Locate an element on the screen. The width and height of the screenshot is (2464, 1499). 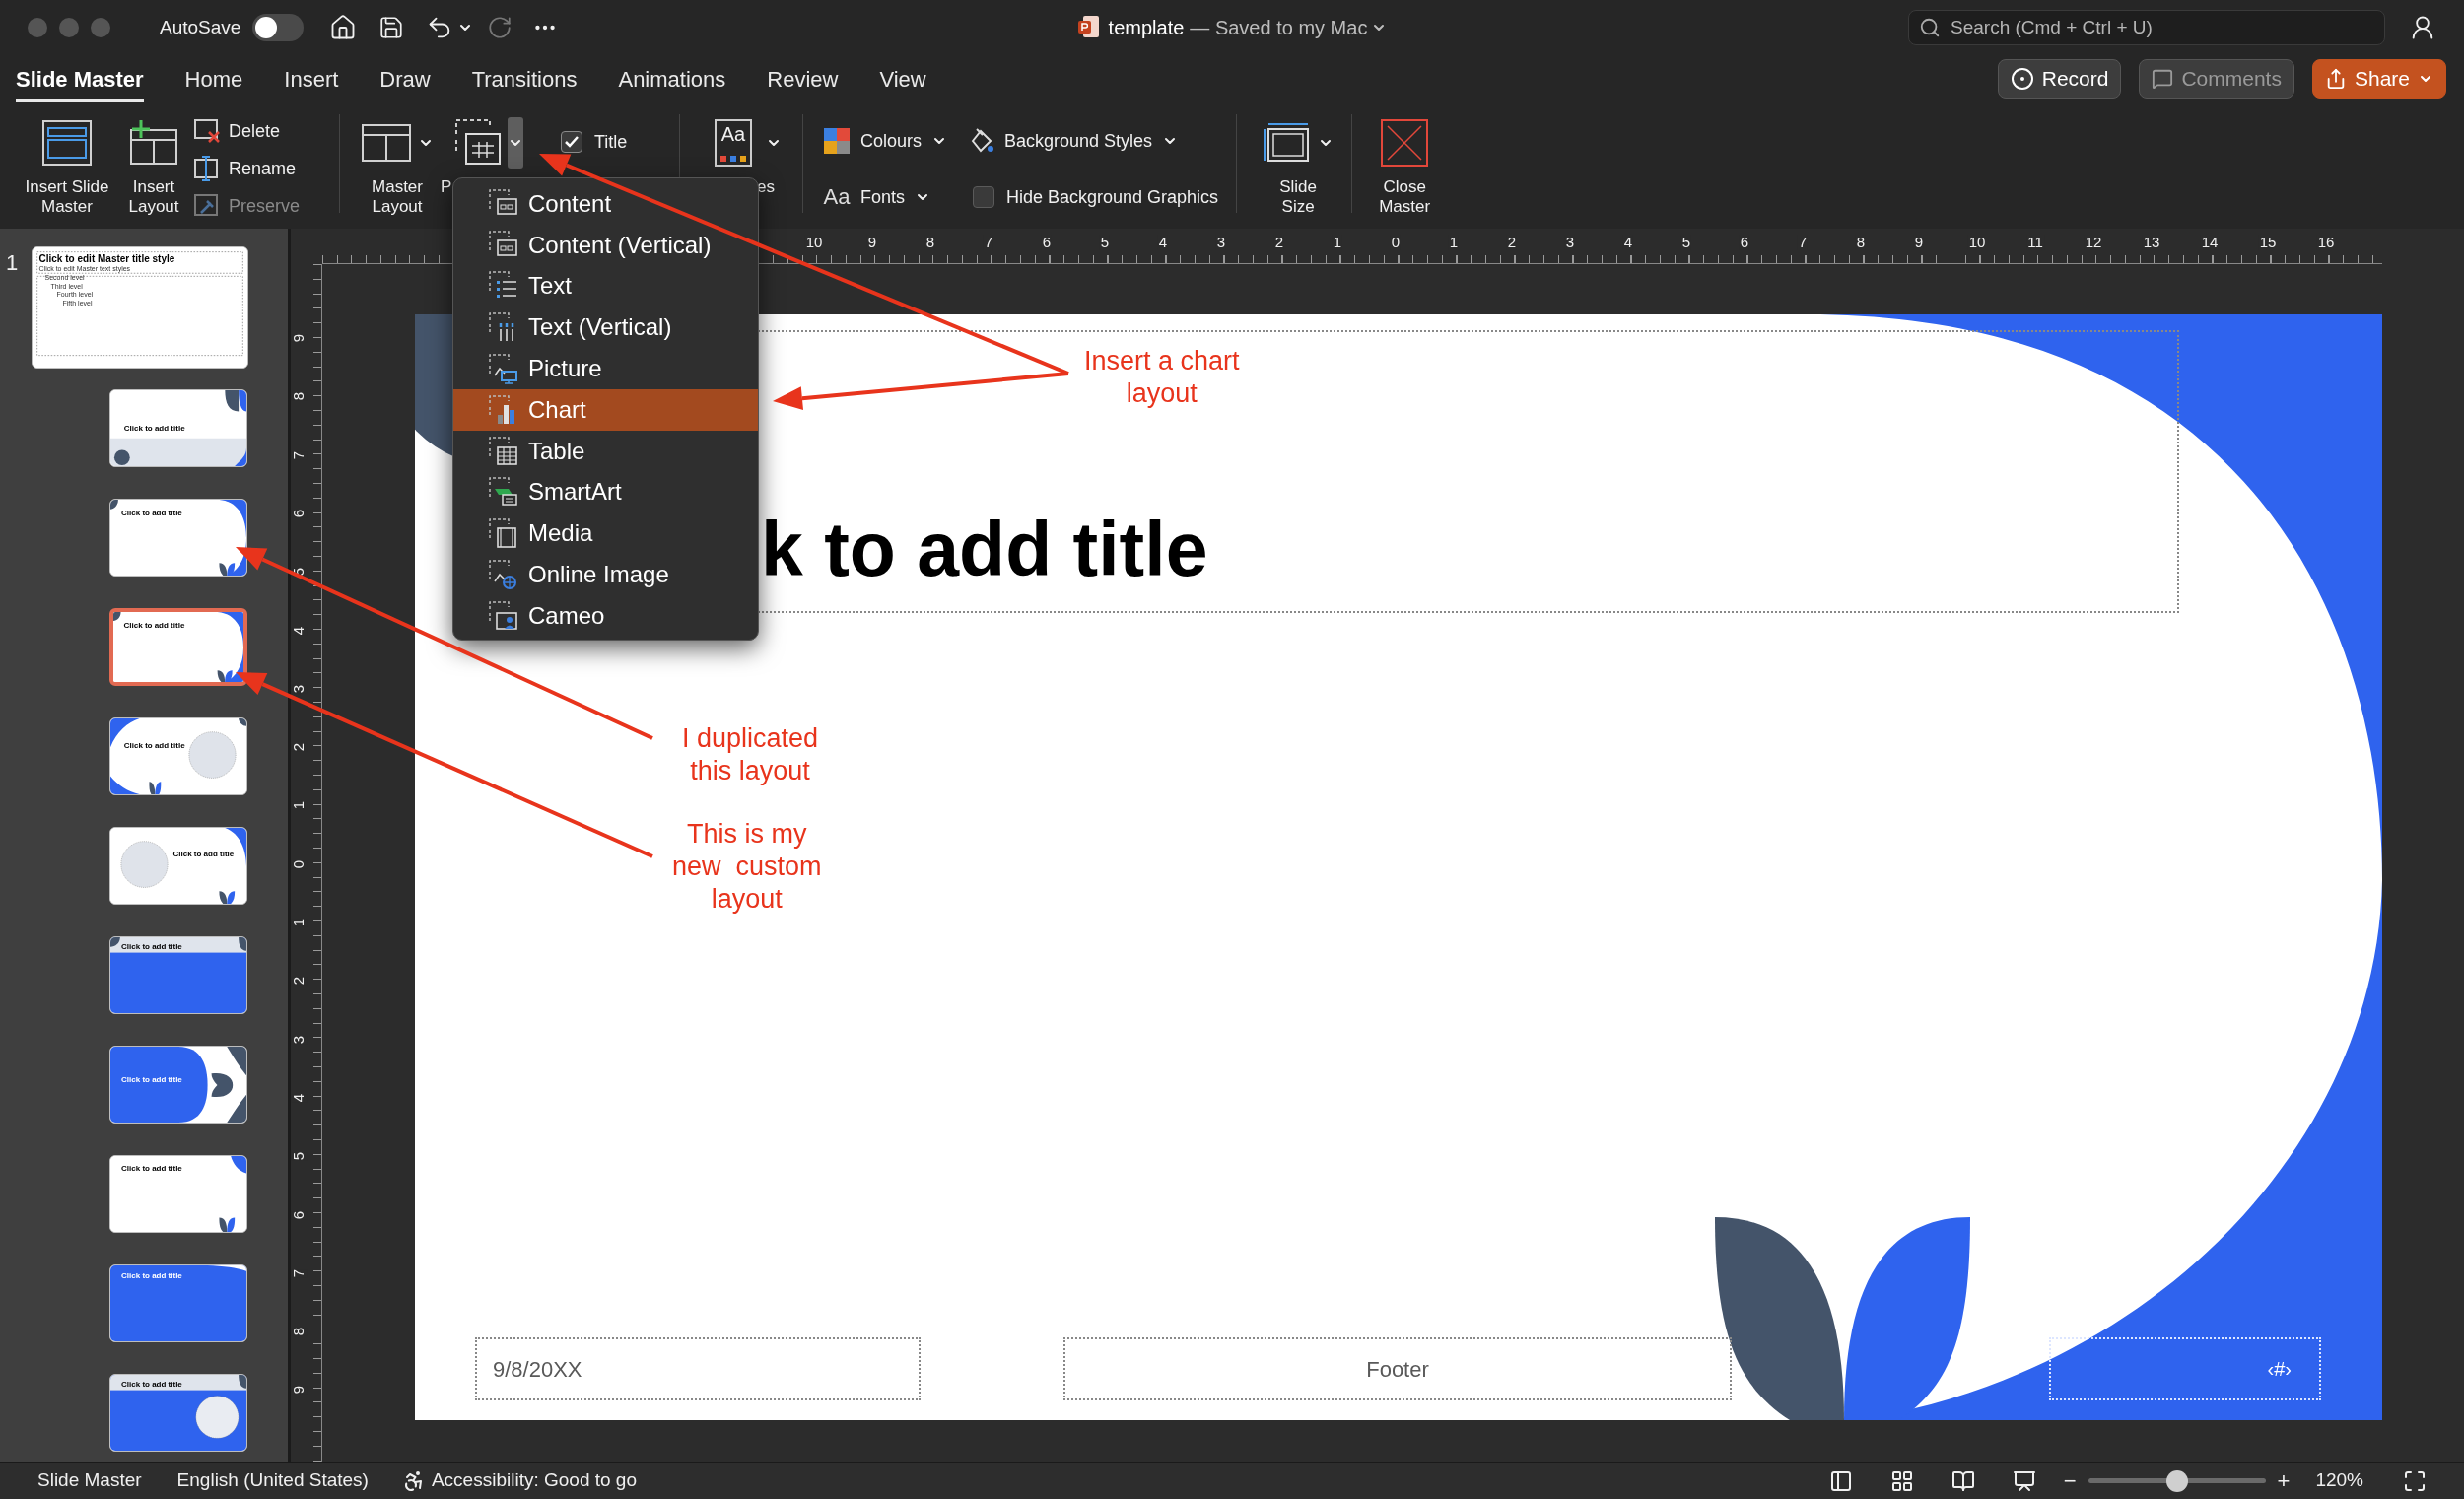
slider-thumb is located at coordinates (2176, 1480).